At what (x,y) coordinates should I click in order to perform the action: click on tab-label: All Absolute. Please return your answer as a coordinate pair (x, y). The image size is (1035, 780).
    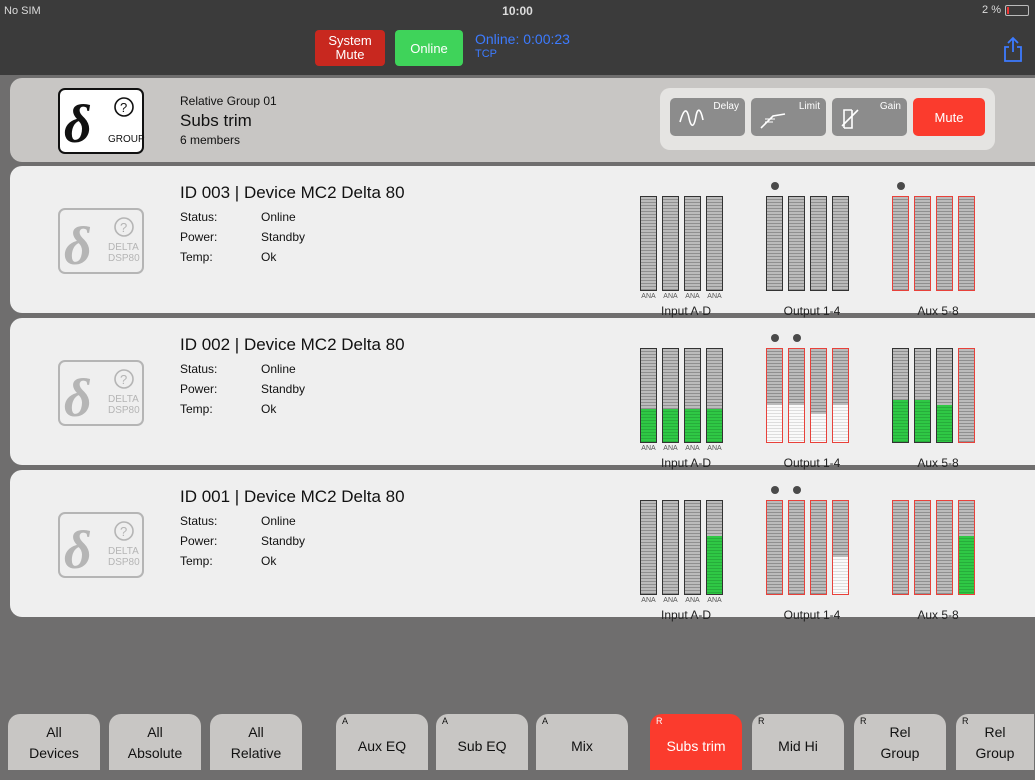
    Looking at the image, I should click on (155, 742).